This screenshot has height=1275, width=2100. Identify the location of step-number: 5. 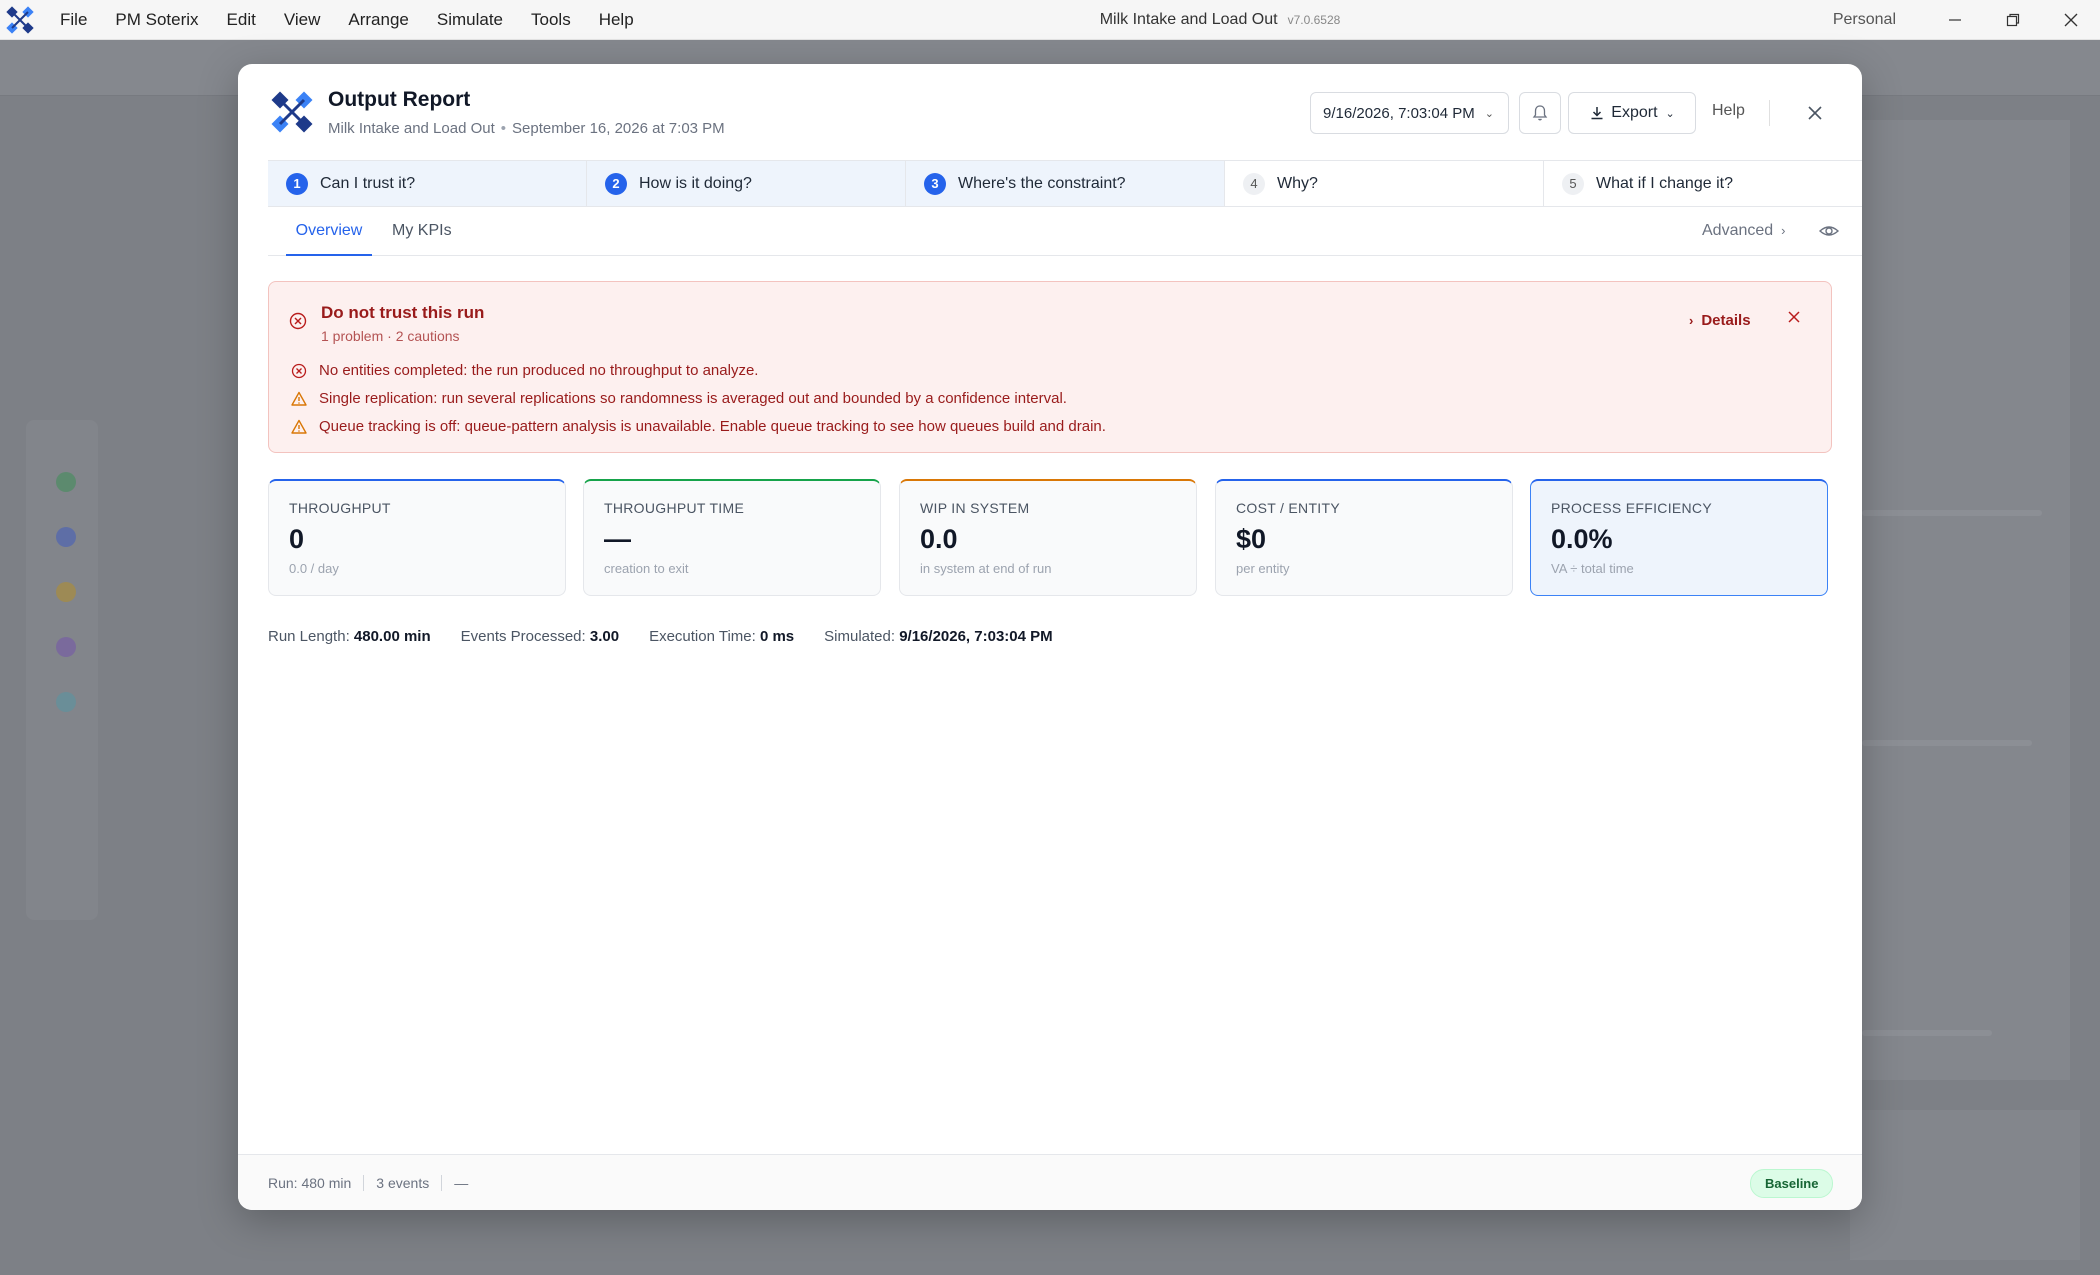
(1573, 183).